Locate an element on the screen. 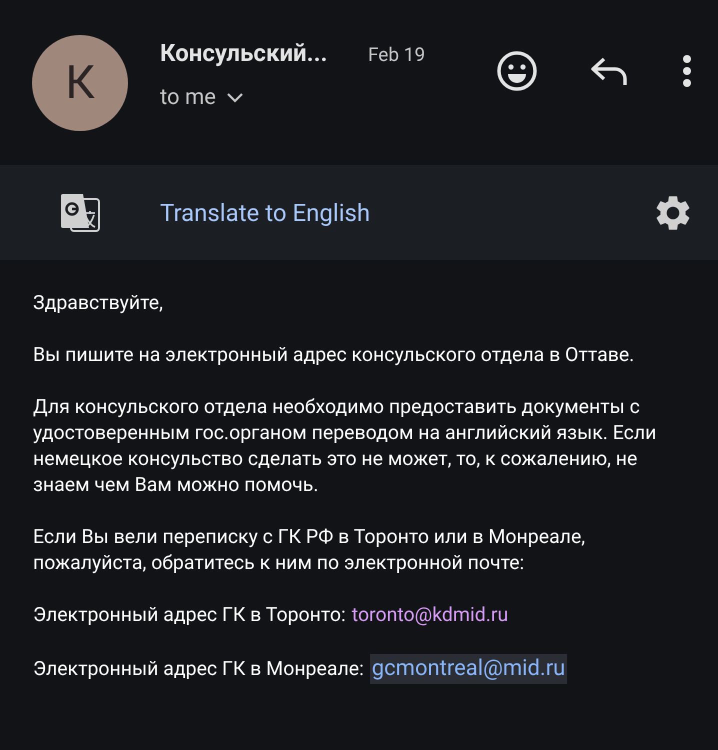 This screenshot has width=718, height=750. date: Feb 19 is located at coordinates (397, 55).